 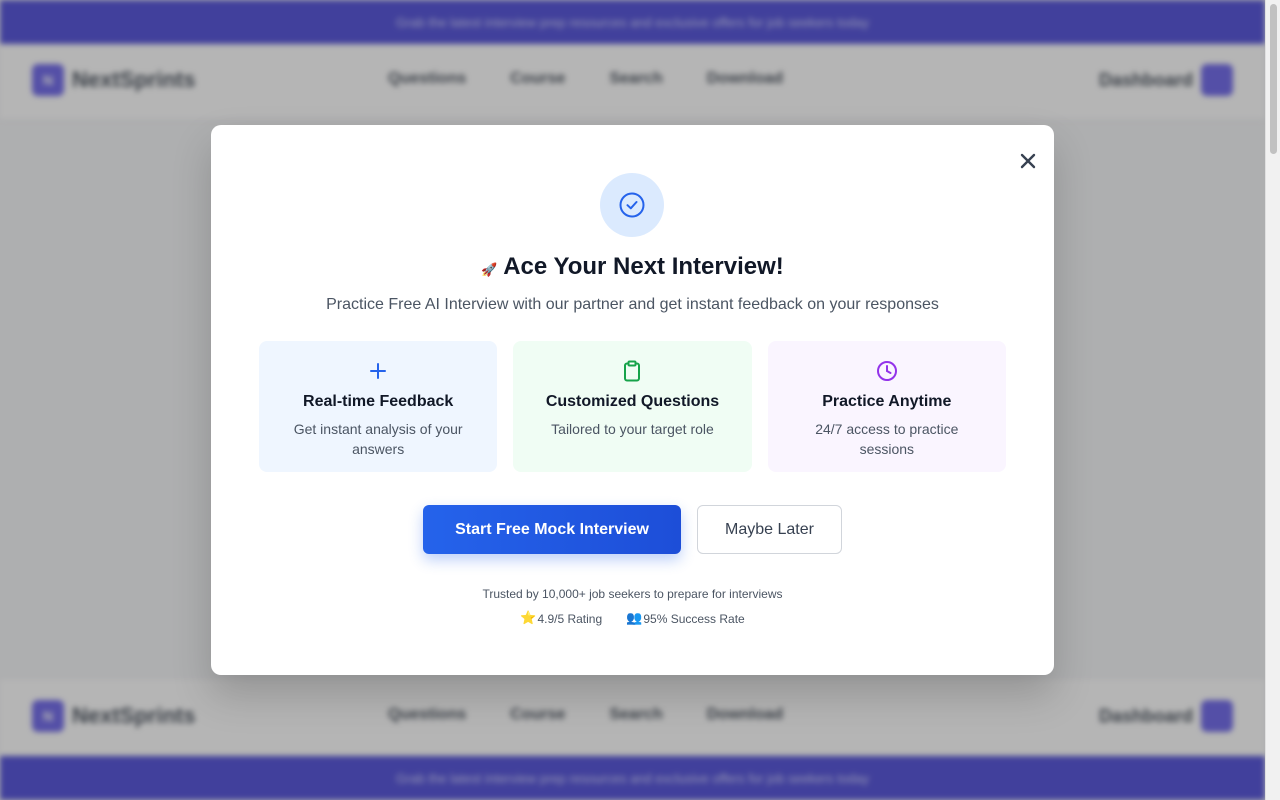 What do you see at coordinates (570, 618) in the screenshot?
I see `rating-label: 4.9/5 Rating` at bounding box center [570, 618].